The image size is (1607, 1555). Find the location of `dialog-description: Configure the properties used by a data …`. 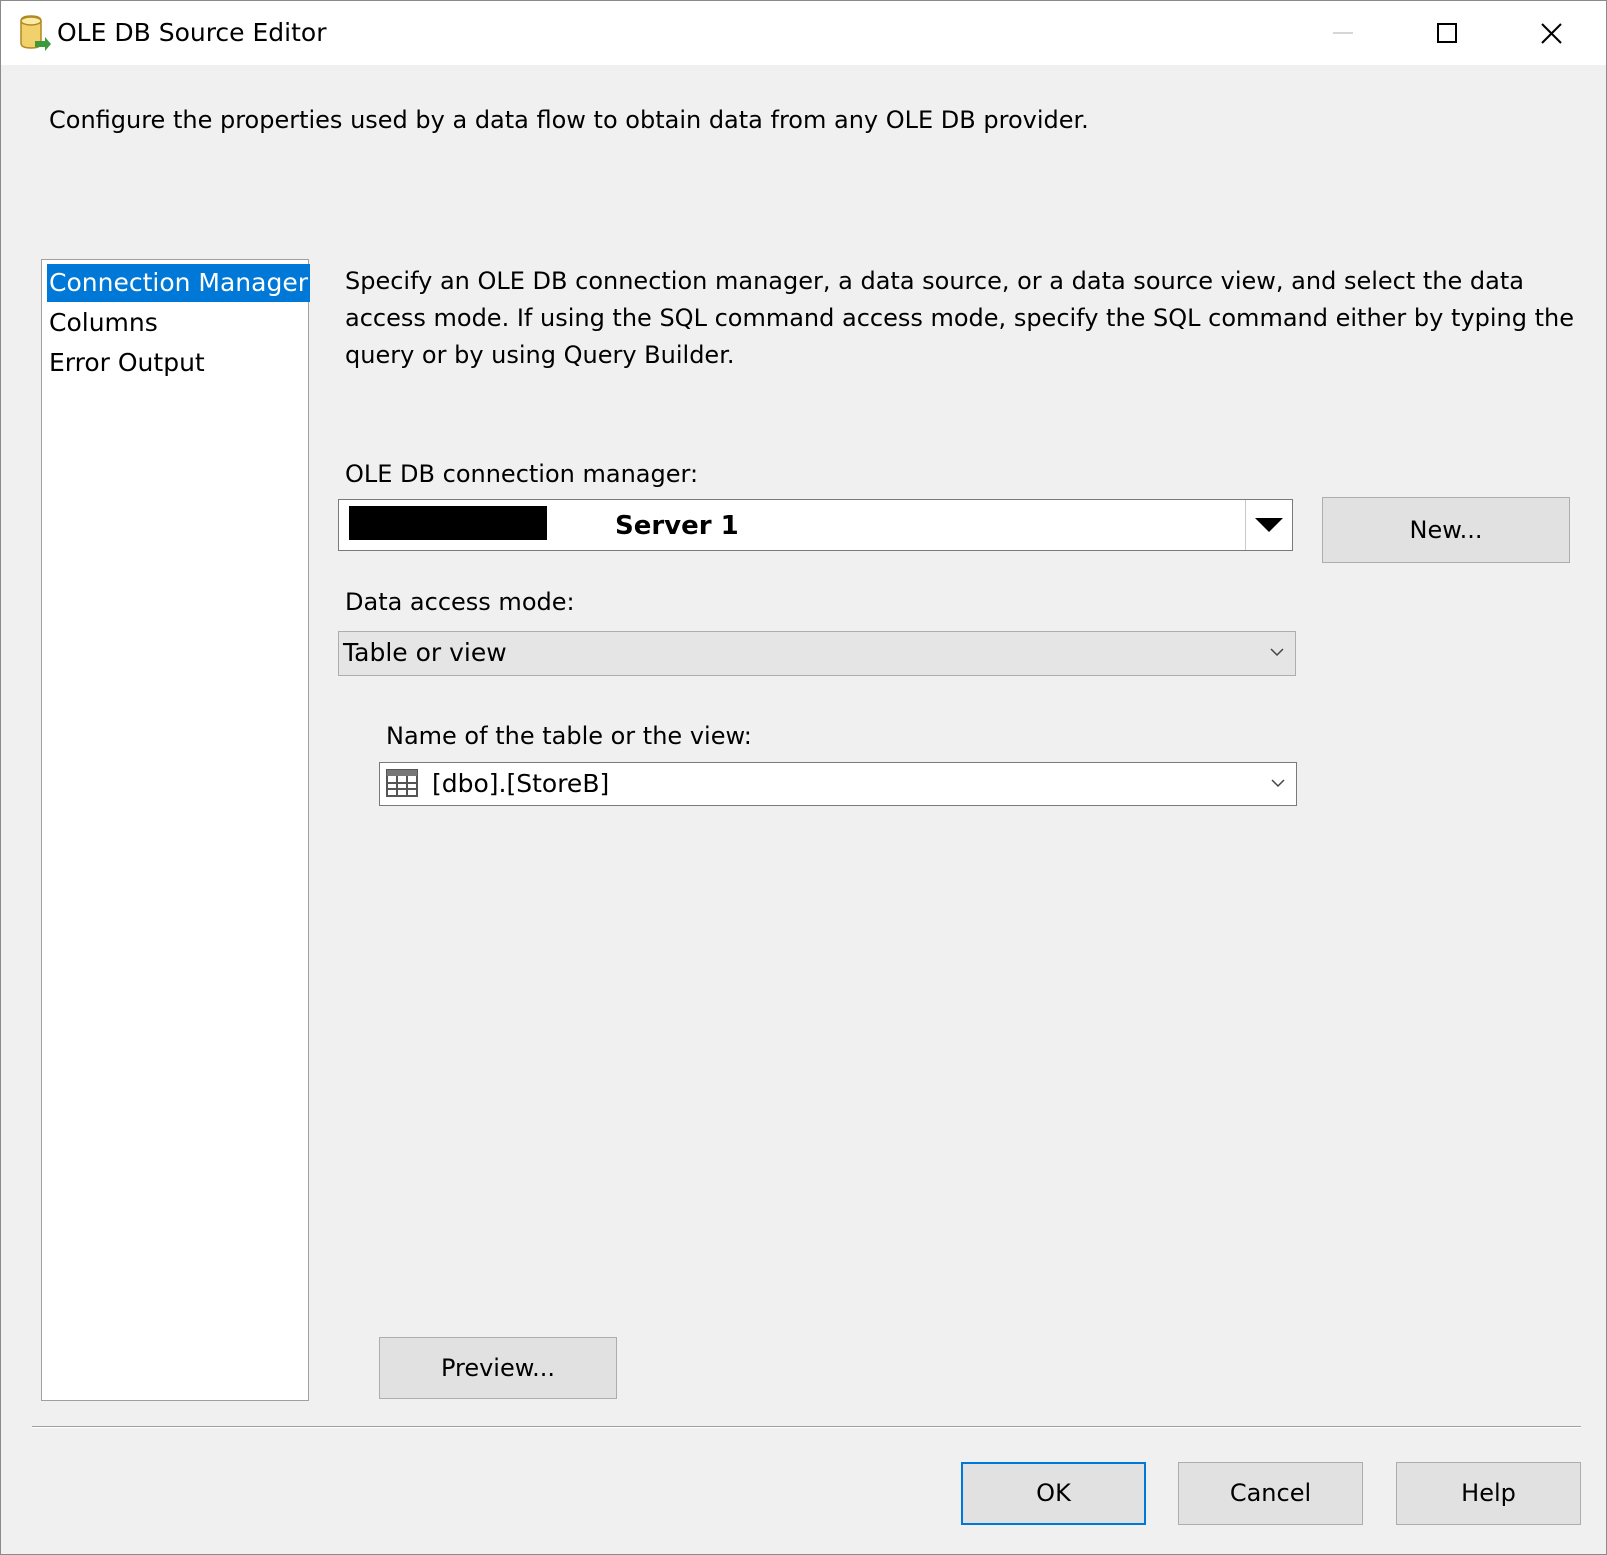

dialog-description: Configure the properties used by a data … is located at coordinates (569, 120).